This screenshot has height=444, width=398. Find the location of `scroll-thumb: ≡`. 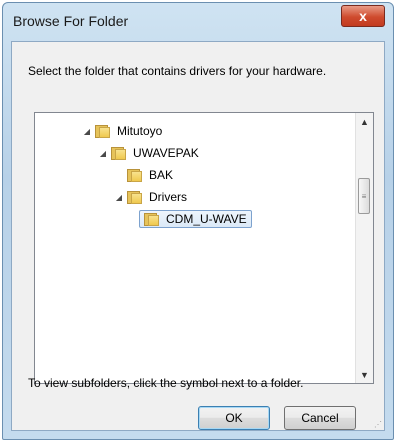

scroll-thumb: ≡ is located at coordinates (364, 196).